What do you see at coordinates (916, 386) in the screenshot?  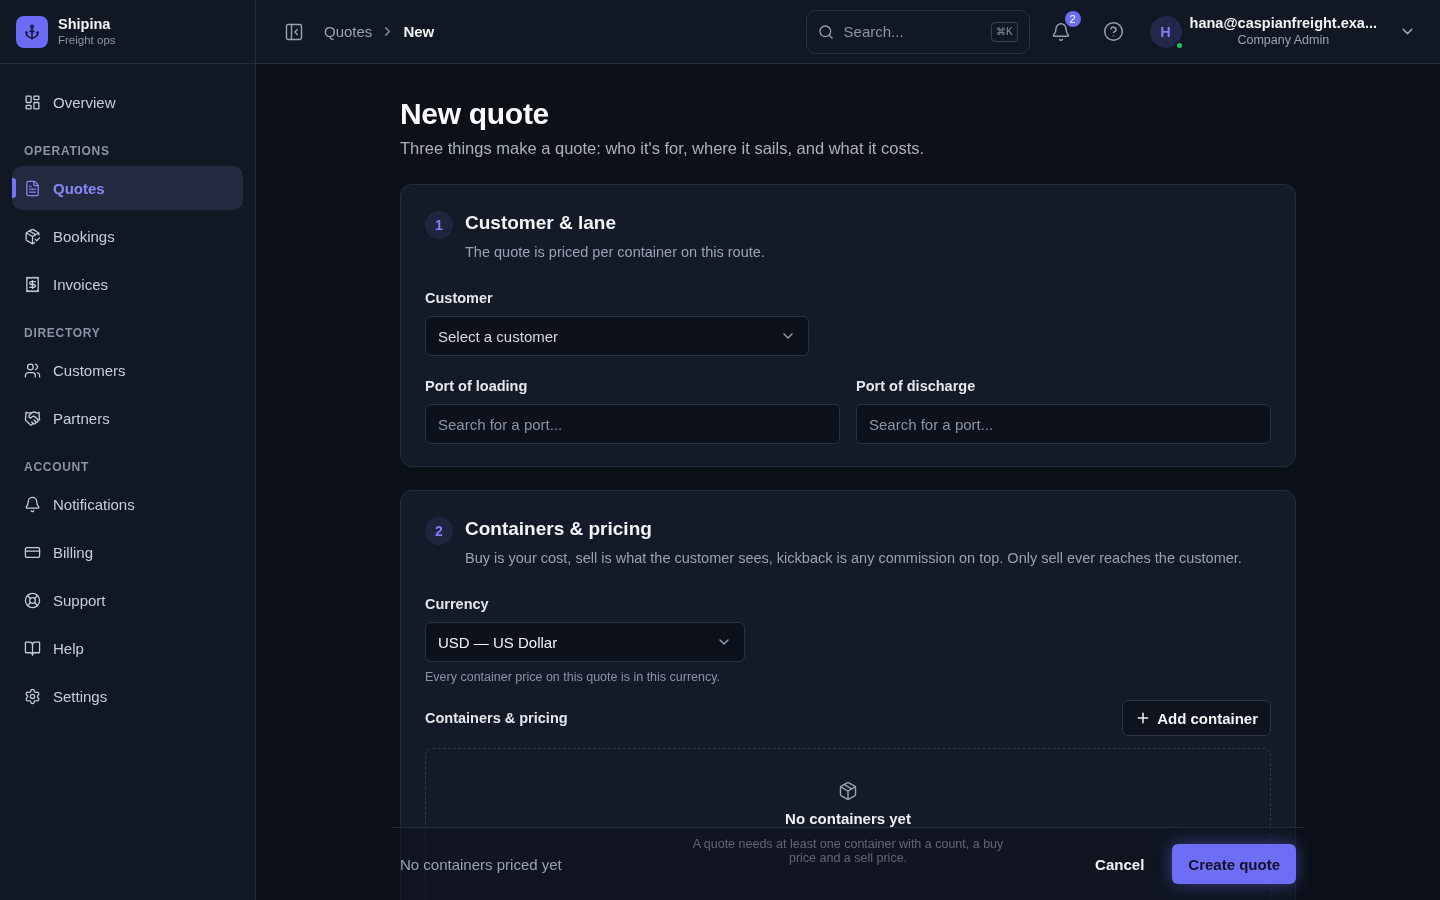 I see `field-label: Port of discharge` at bounding box center [916, 386].